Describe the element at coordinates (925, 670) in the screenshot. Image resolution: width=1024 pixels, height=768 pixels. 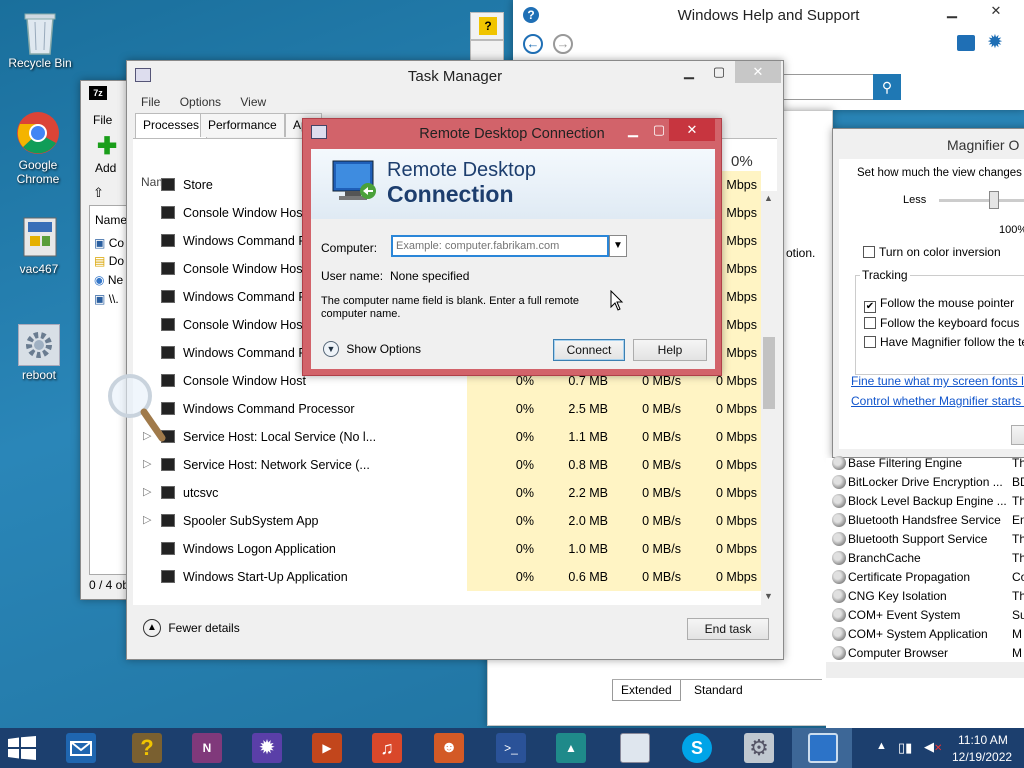
I see `services-hscroll` at that location.